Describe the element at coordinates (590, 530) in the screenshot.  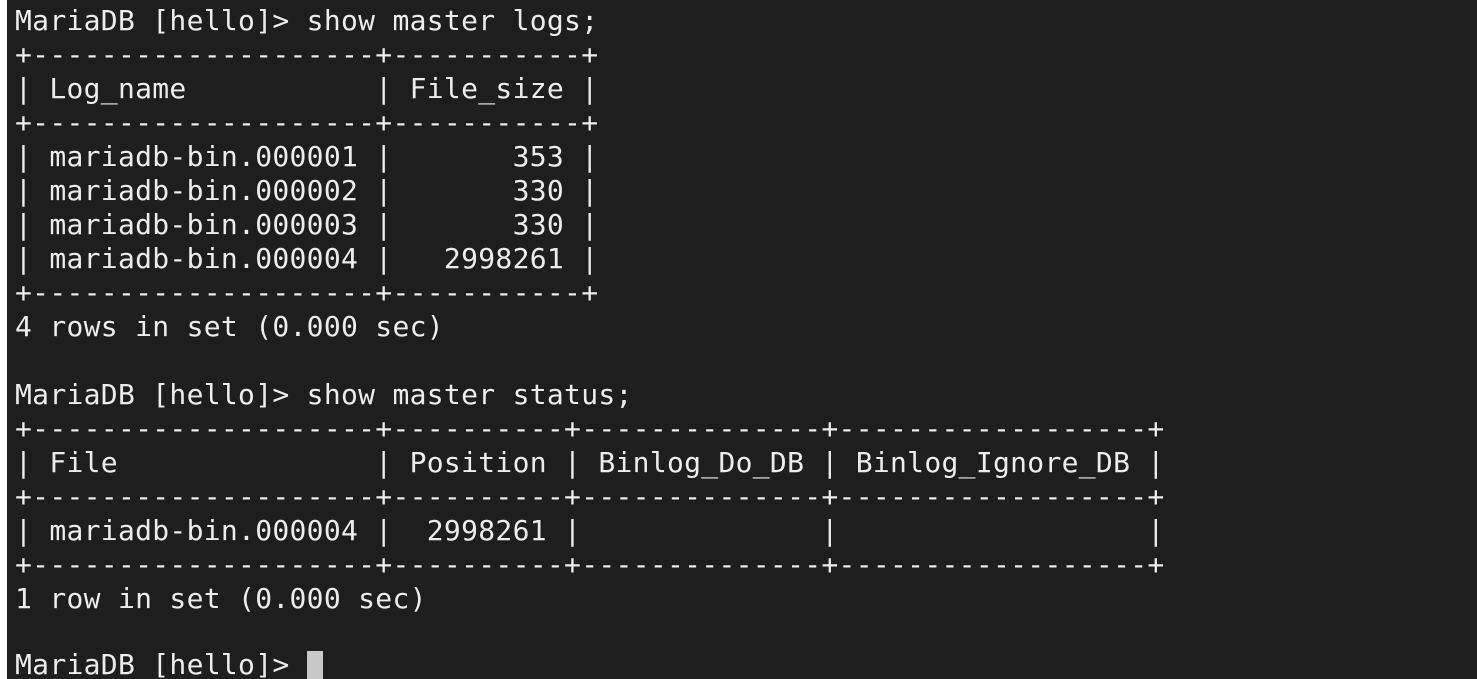
I see `table-row: | mariadb-bin.000004 | 2998261 | | |` at that location.